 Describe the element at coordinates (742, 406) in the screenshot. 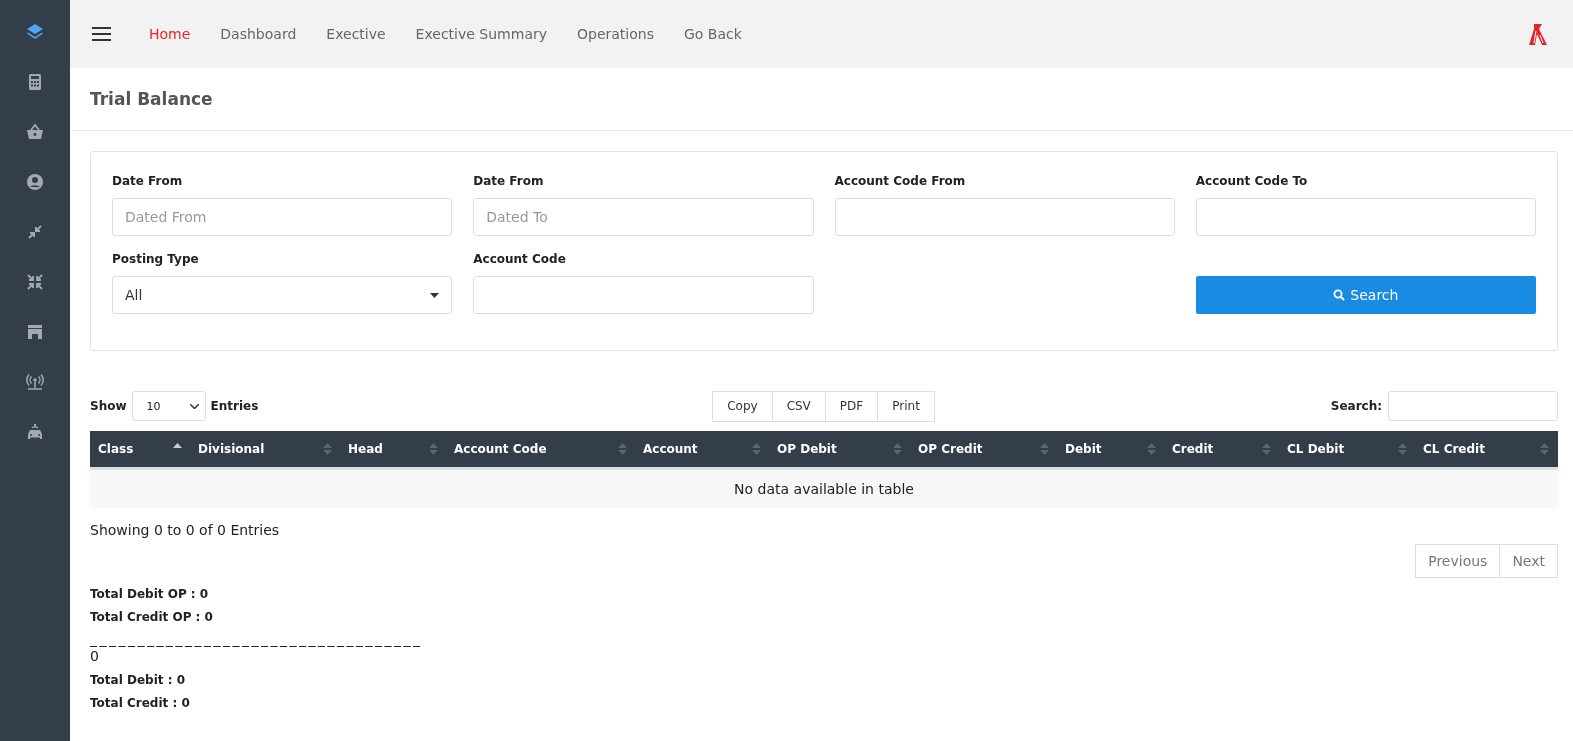

I see `export-button: Copy` at that location.